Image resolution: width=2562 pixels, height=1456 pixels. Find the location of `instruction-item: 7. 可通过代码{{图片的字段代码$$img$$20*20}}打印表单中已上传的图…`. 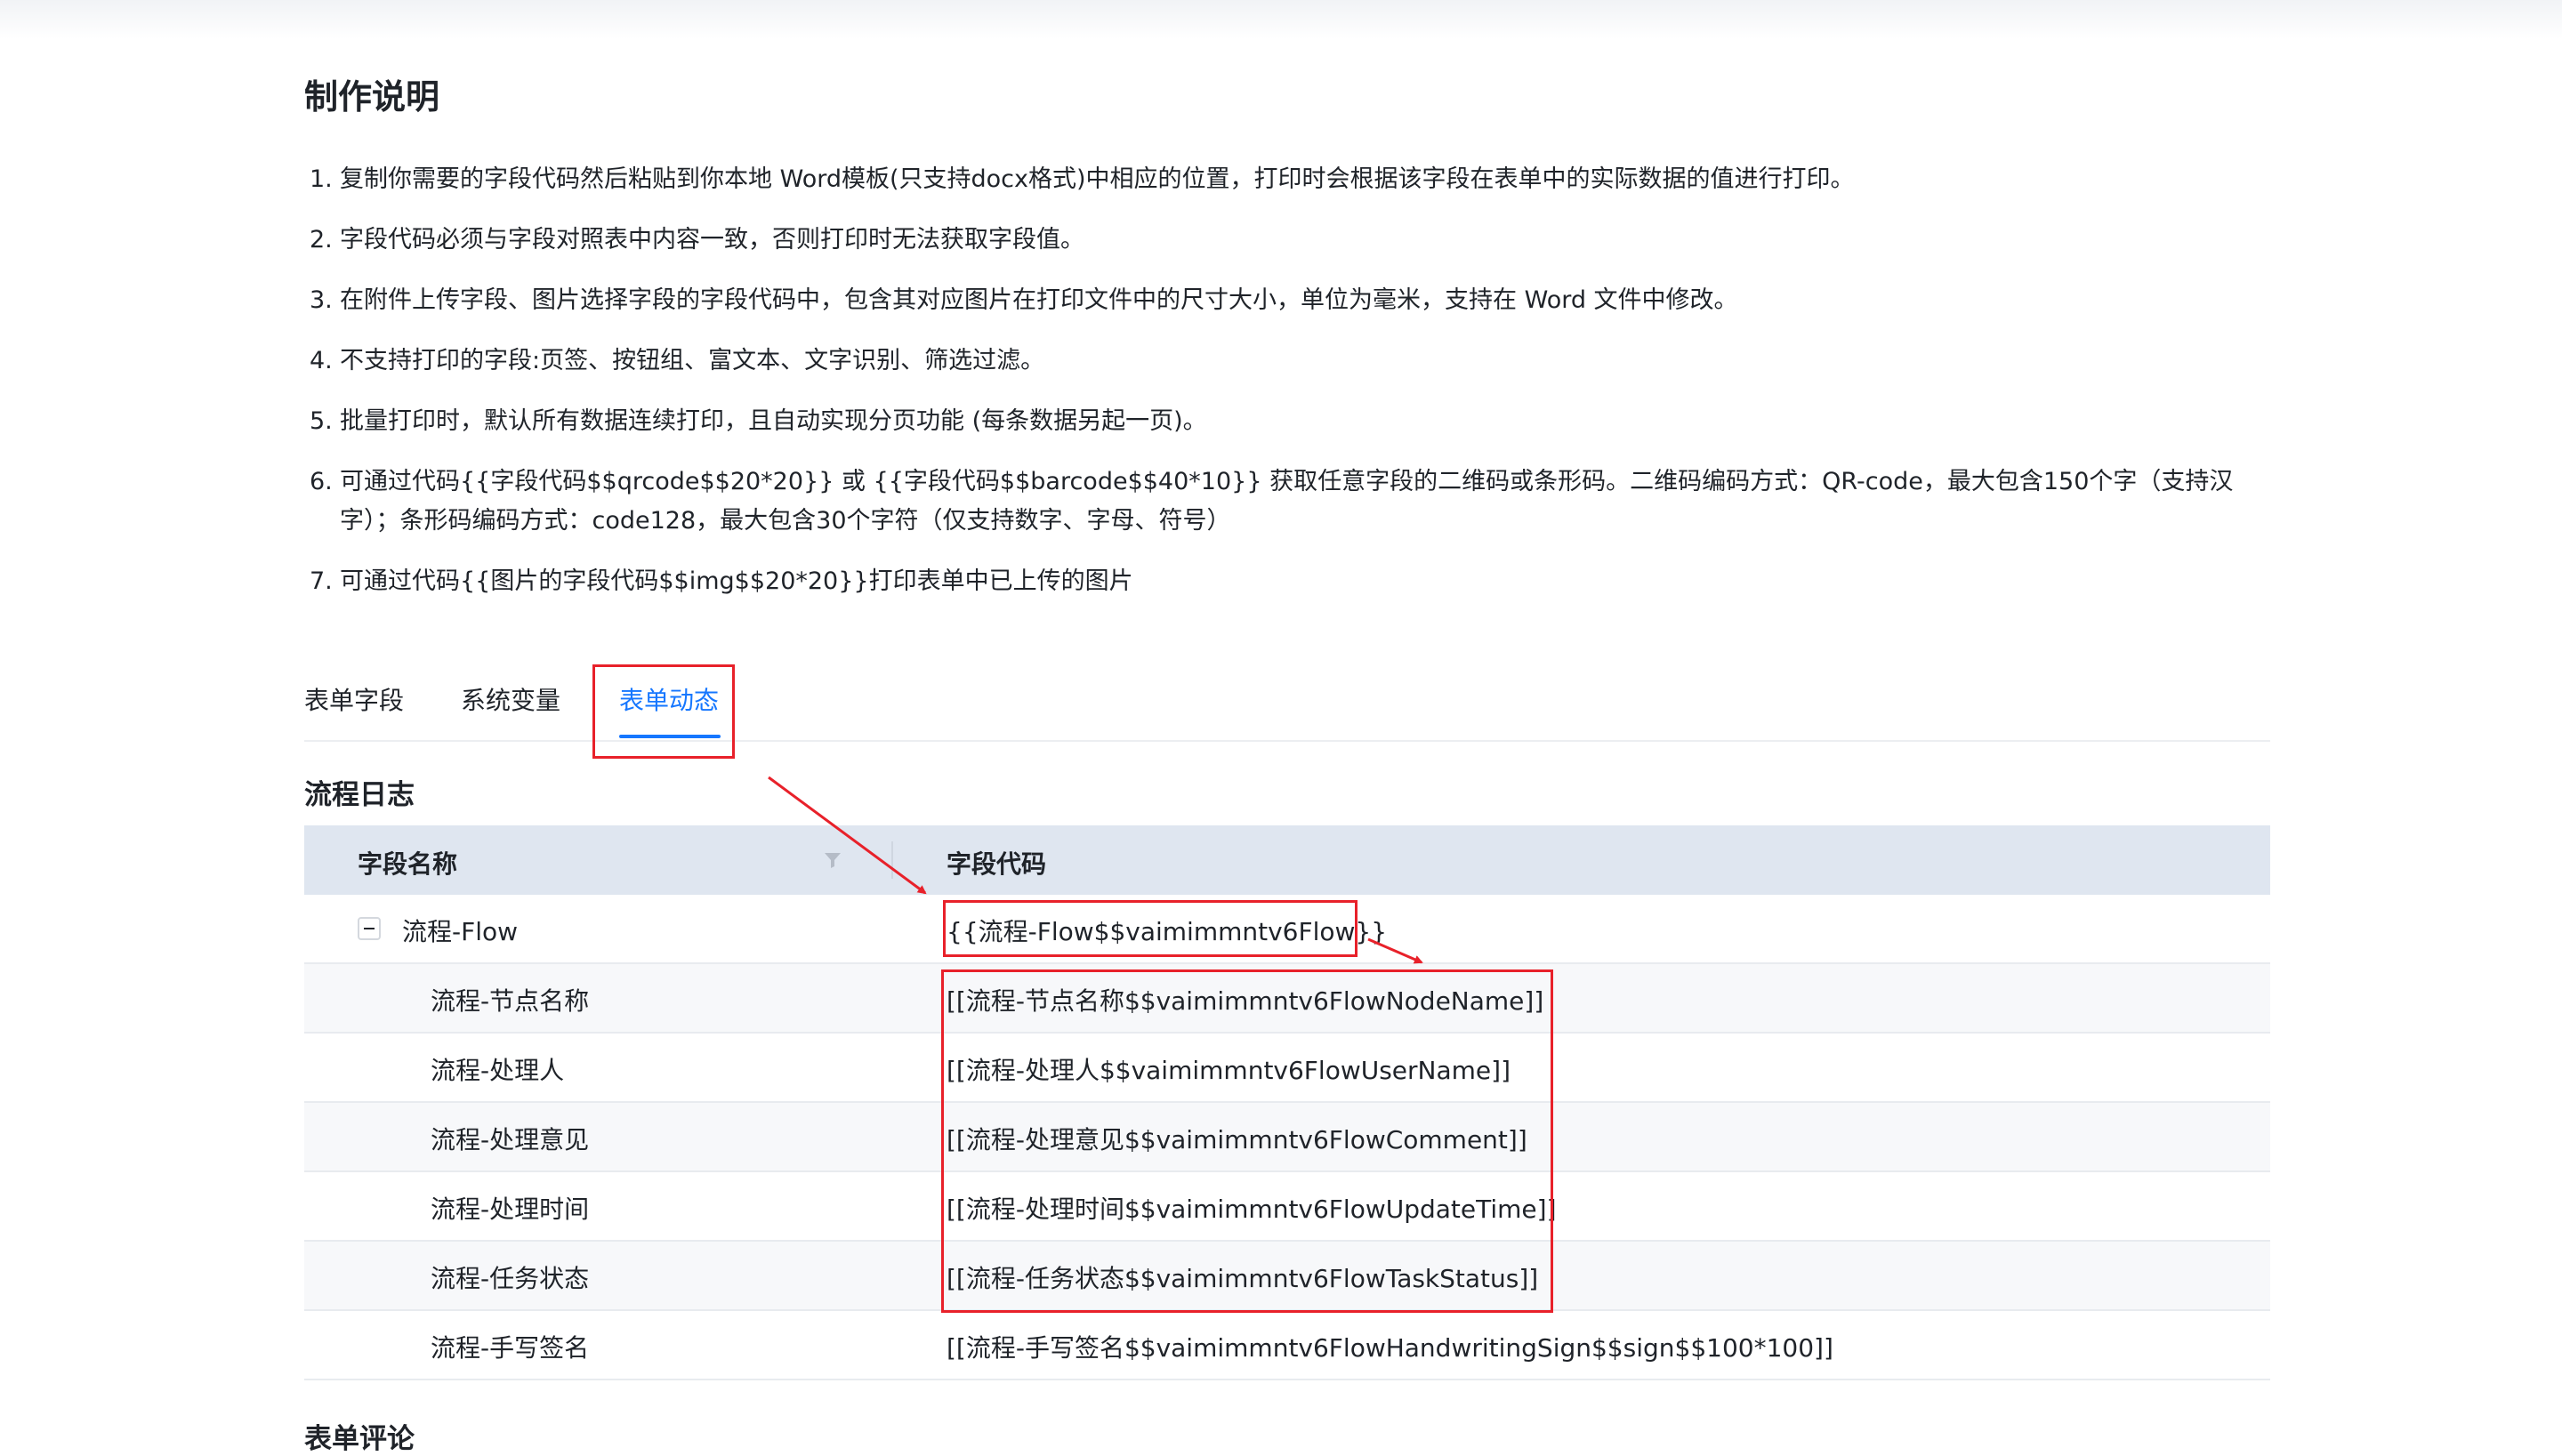

instruction-item: 7. 可通过代码{{图片的字段代码$$img$$20*20}}打印表单中已上传的图… is located at coordinates (721, 581).